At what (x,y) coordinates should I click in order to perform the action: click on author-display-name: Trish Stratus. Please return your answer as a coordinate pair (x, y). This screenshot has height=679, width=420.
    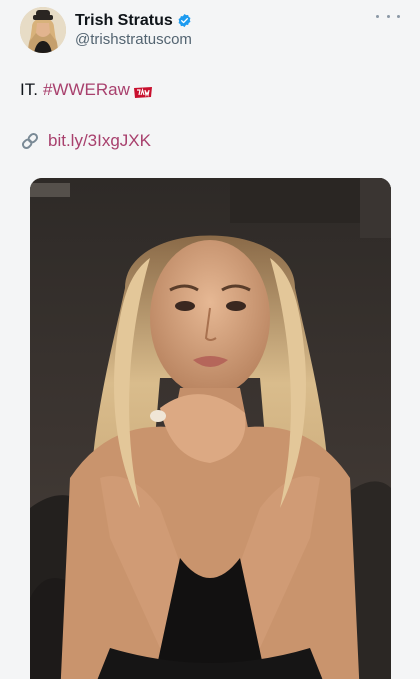
    Looking at the image, I should click on (124, 21).